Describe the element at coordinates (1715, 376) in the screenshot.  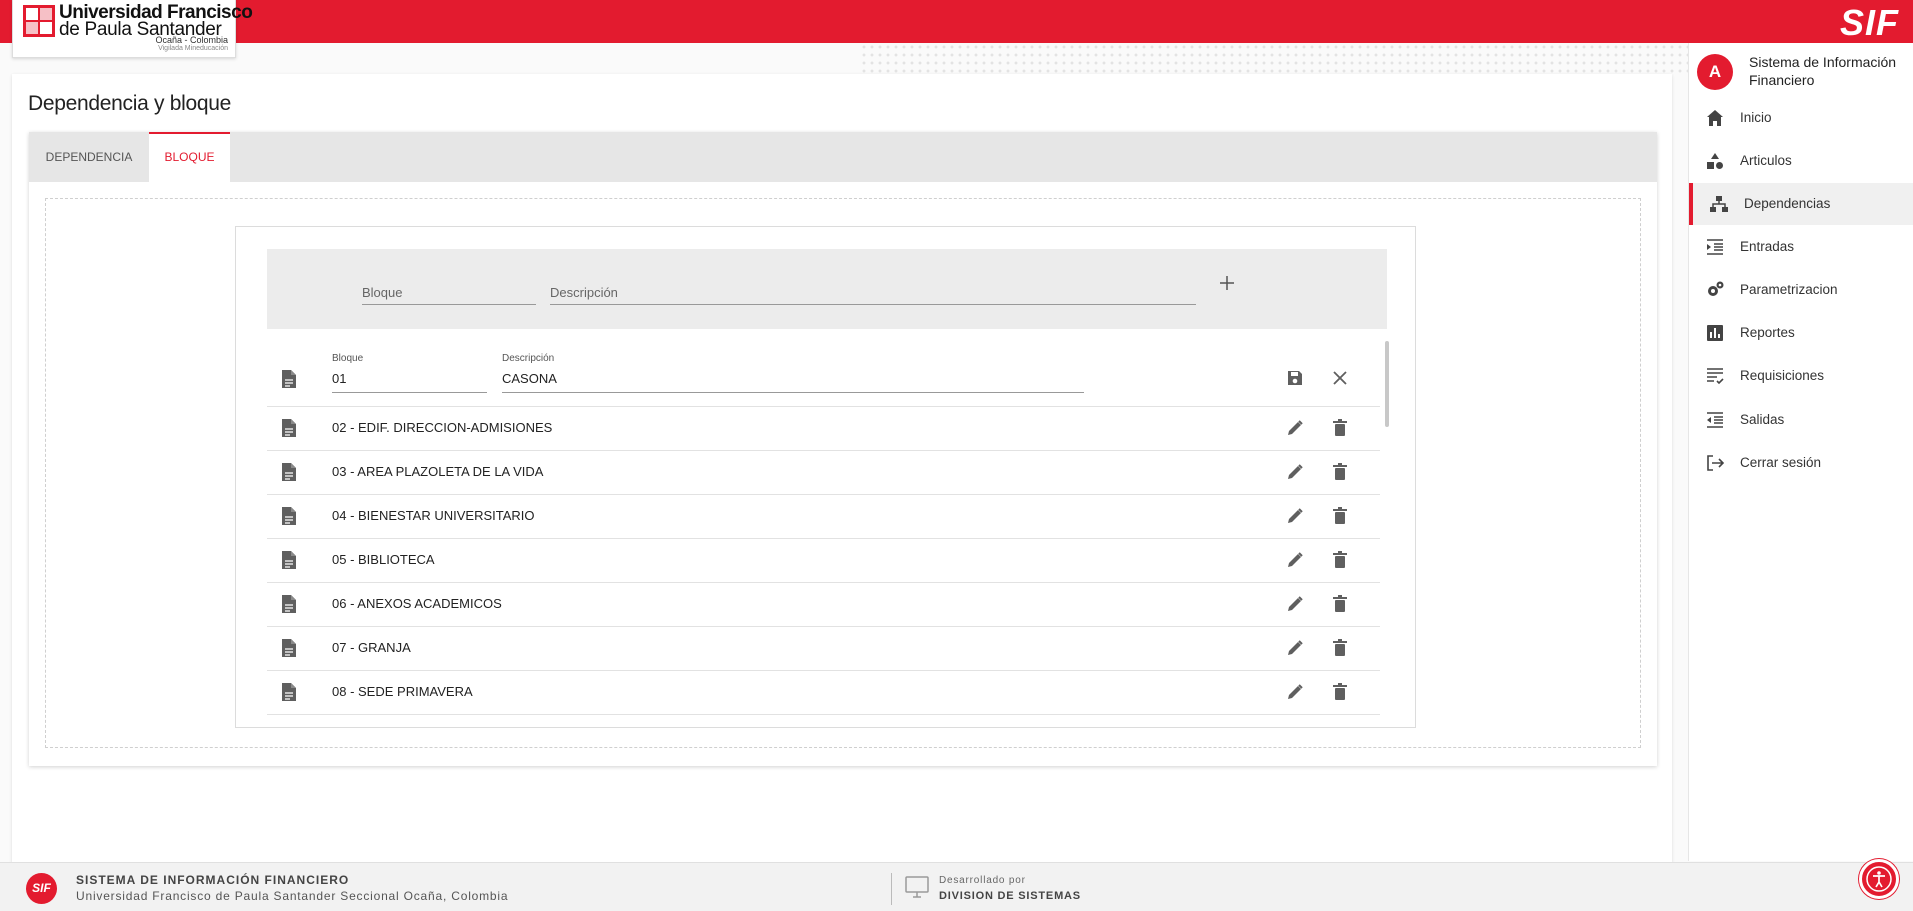
I see `checklist-icon` at that location.